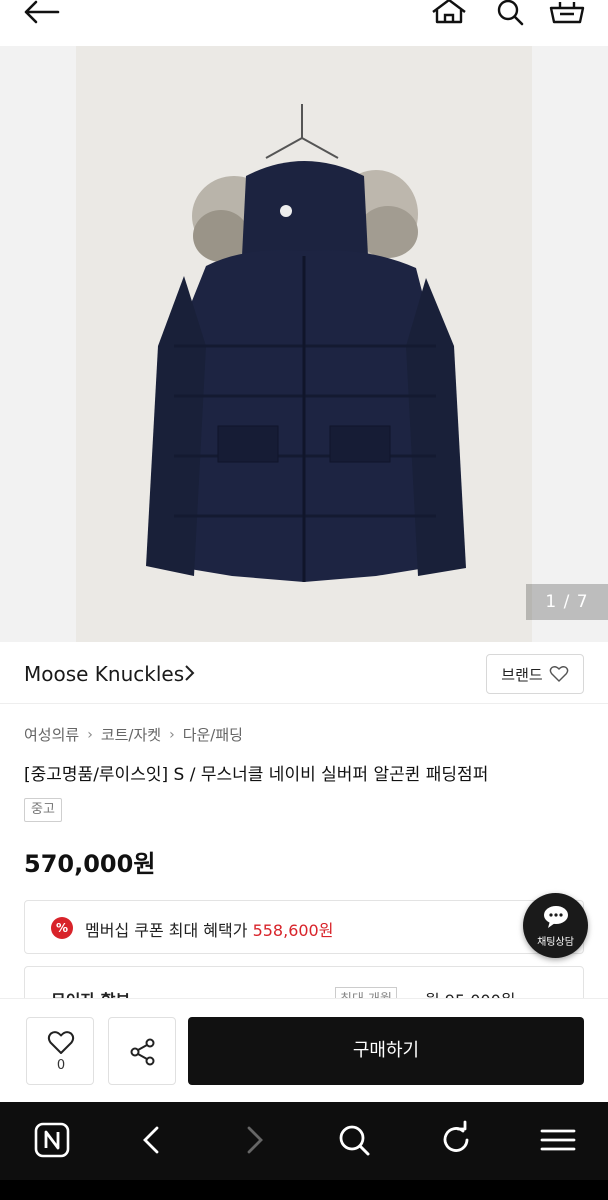  I want to click on browser-forward-button, so click(254, 1140).